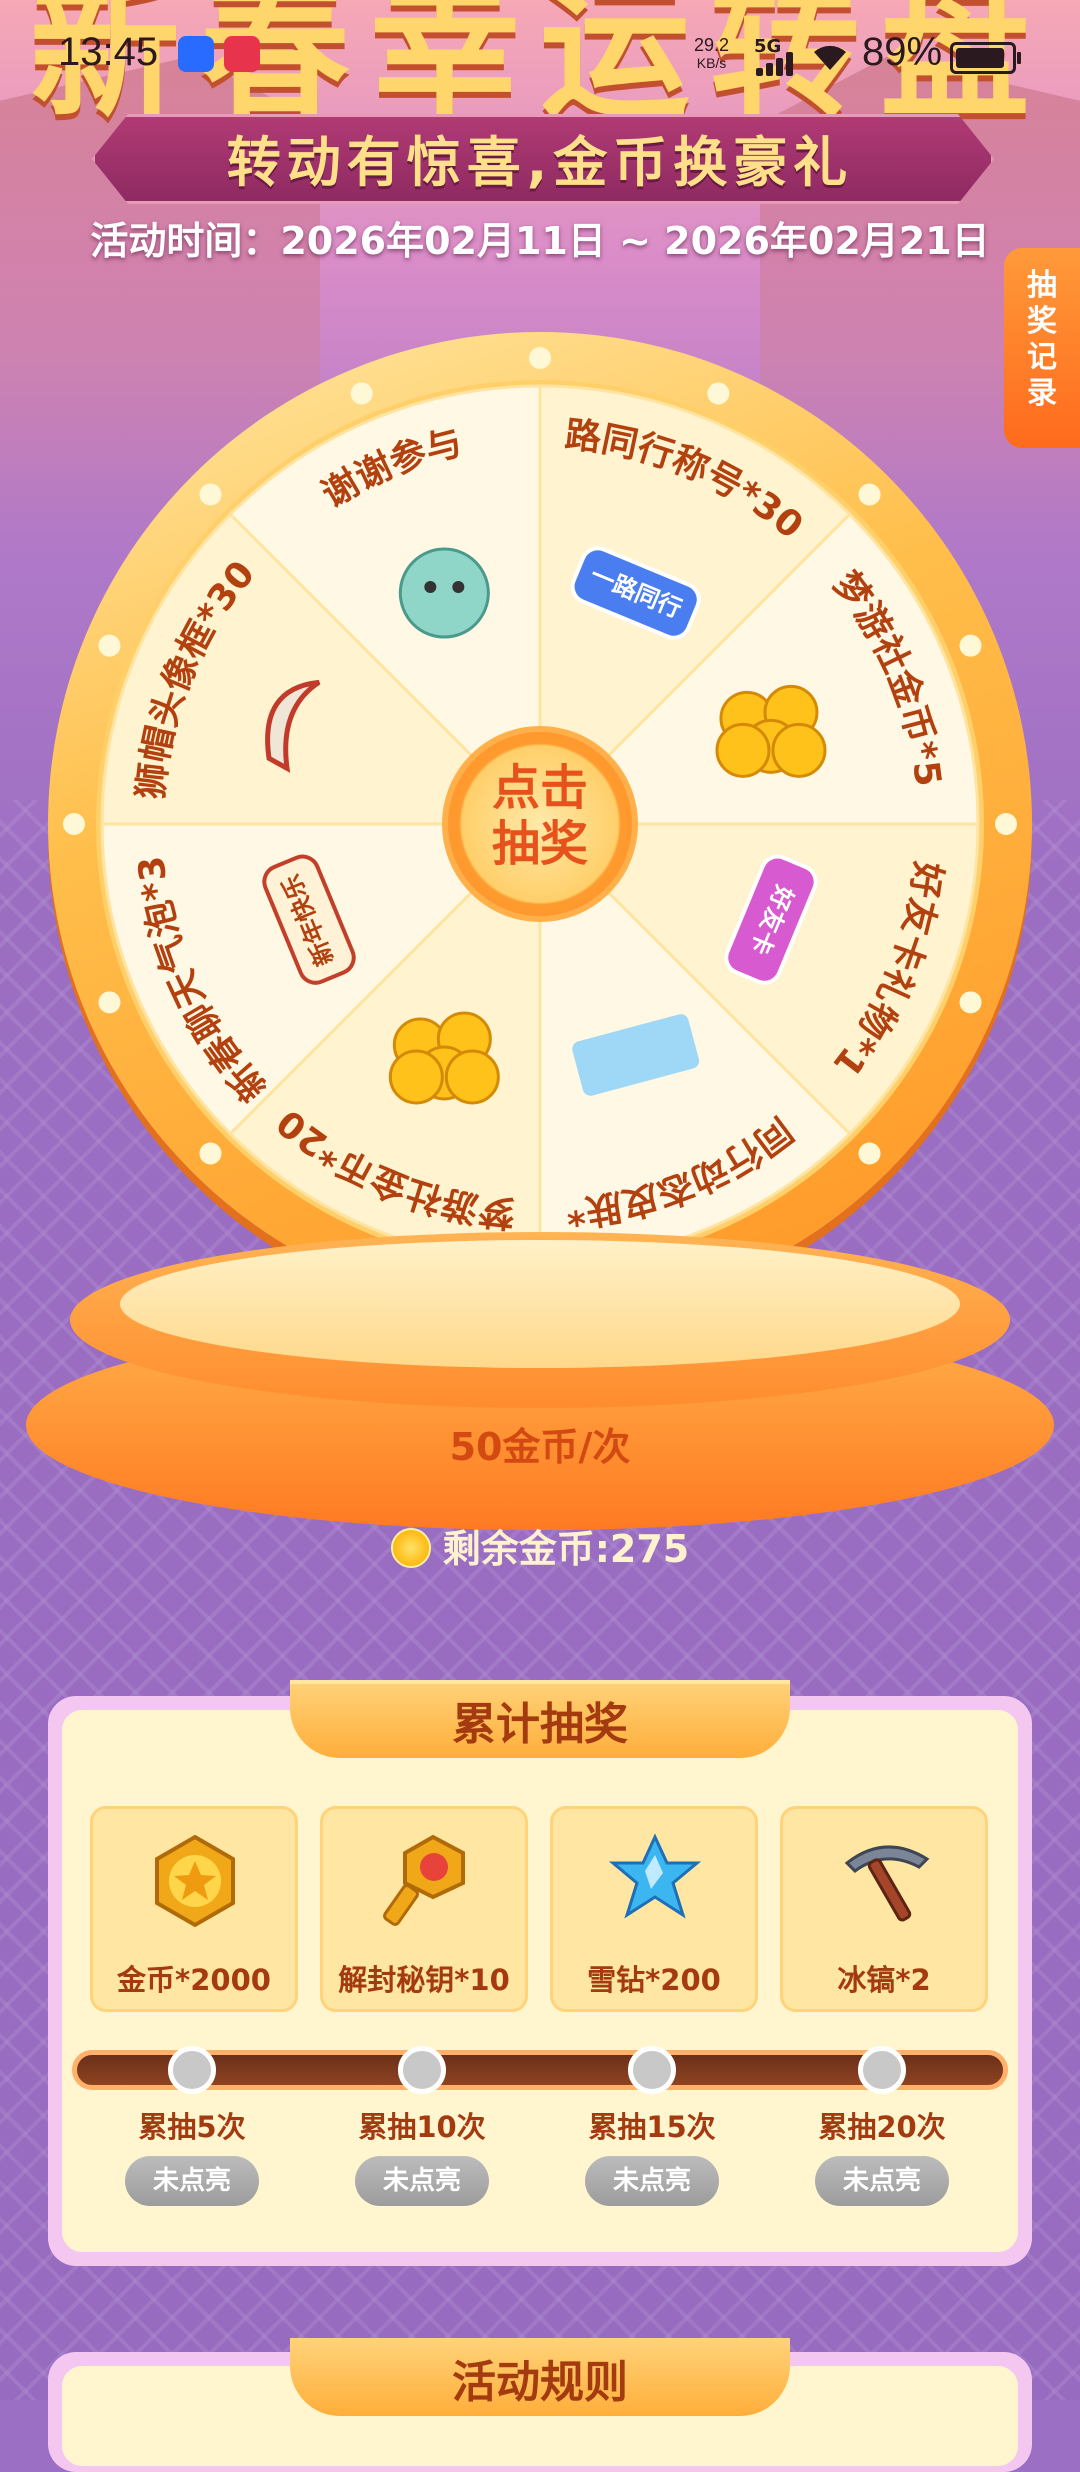  I want to click on wheel-base-plate, so click(540, 1304).